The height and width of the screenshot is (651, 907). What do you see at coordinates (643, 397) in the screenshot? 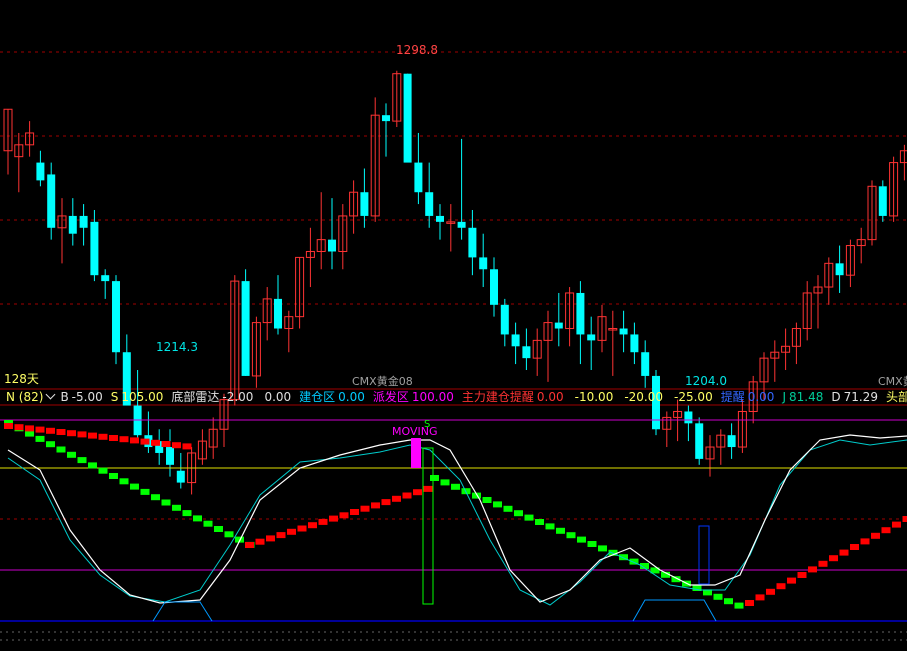
I see `indicator-item-value: -20.00` at bounding box center [643, 397].